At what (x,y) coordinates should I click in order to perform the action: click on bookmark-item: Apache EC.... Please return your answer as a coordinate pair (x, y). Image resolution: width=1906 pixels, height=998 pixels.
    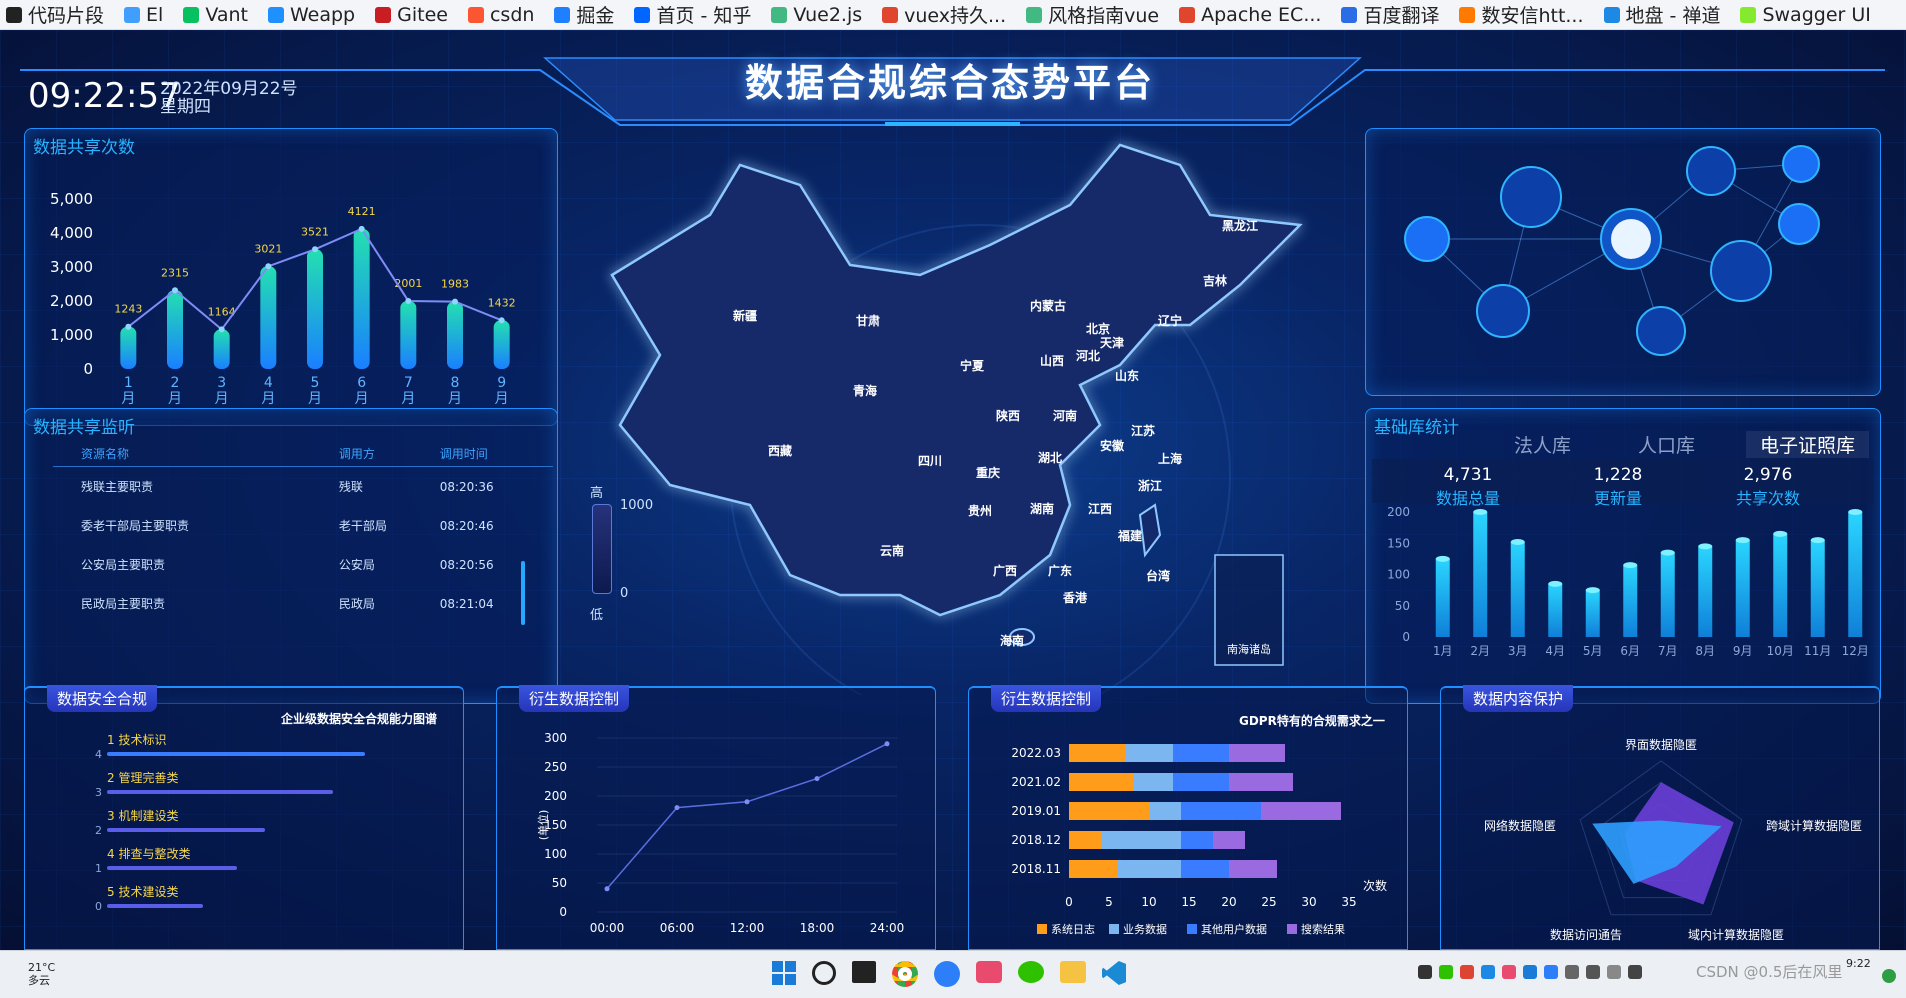
    Looking at the image, I should click on (1250, 15).